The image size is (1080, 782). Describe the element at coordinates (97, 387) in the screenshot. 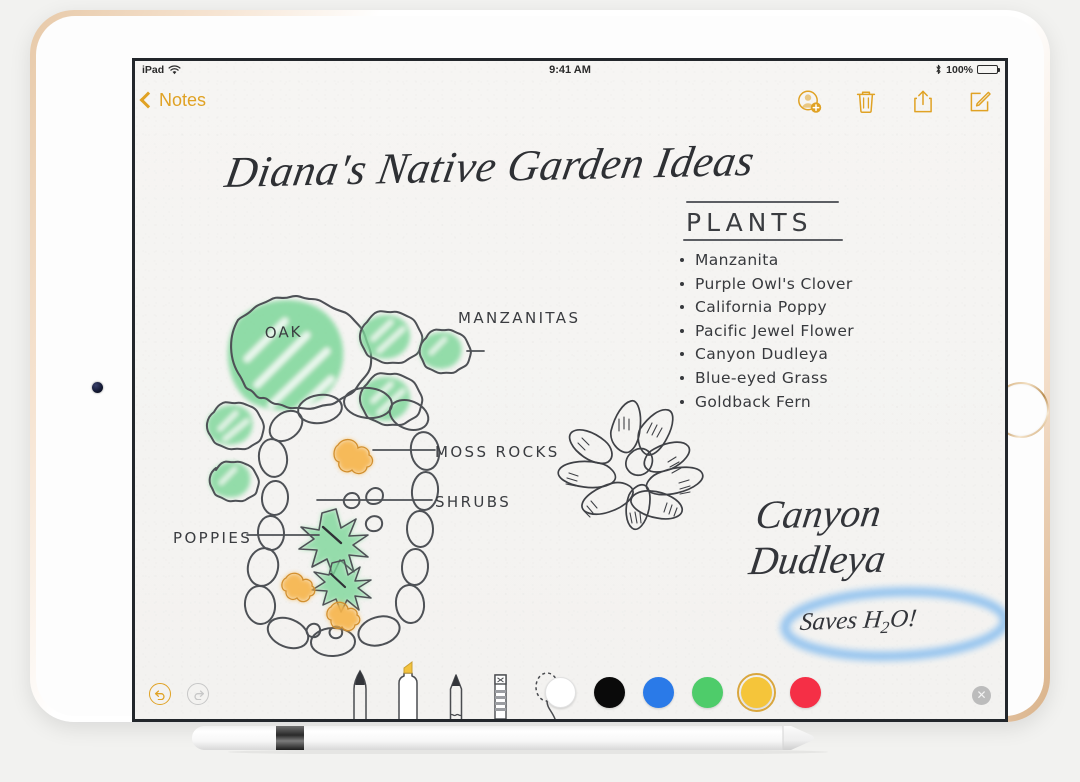

I see `front-camera-icon` at that location.